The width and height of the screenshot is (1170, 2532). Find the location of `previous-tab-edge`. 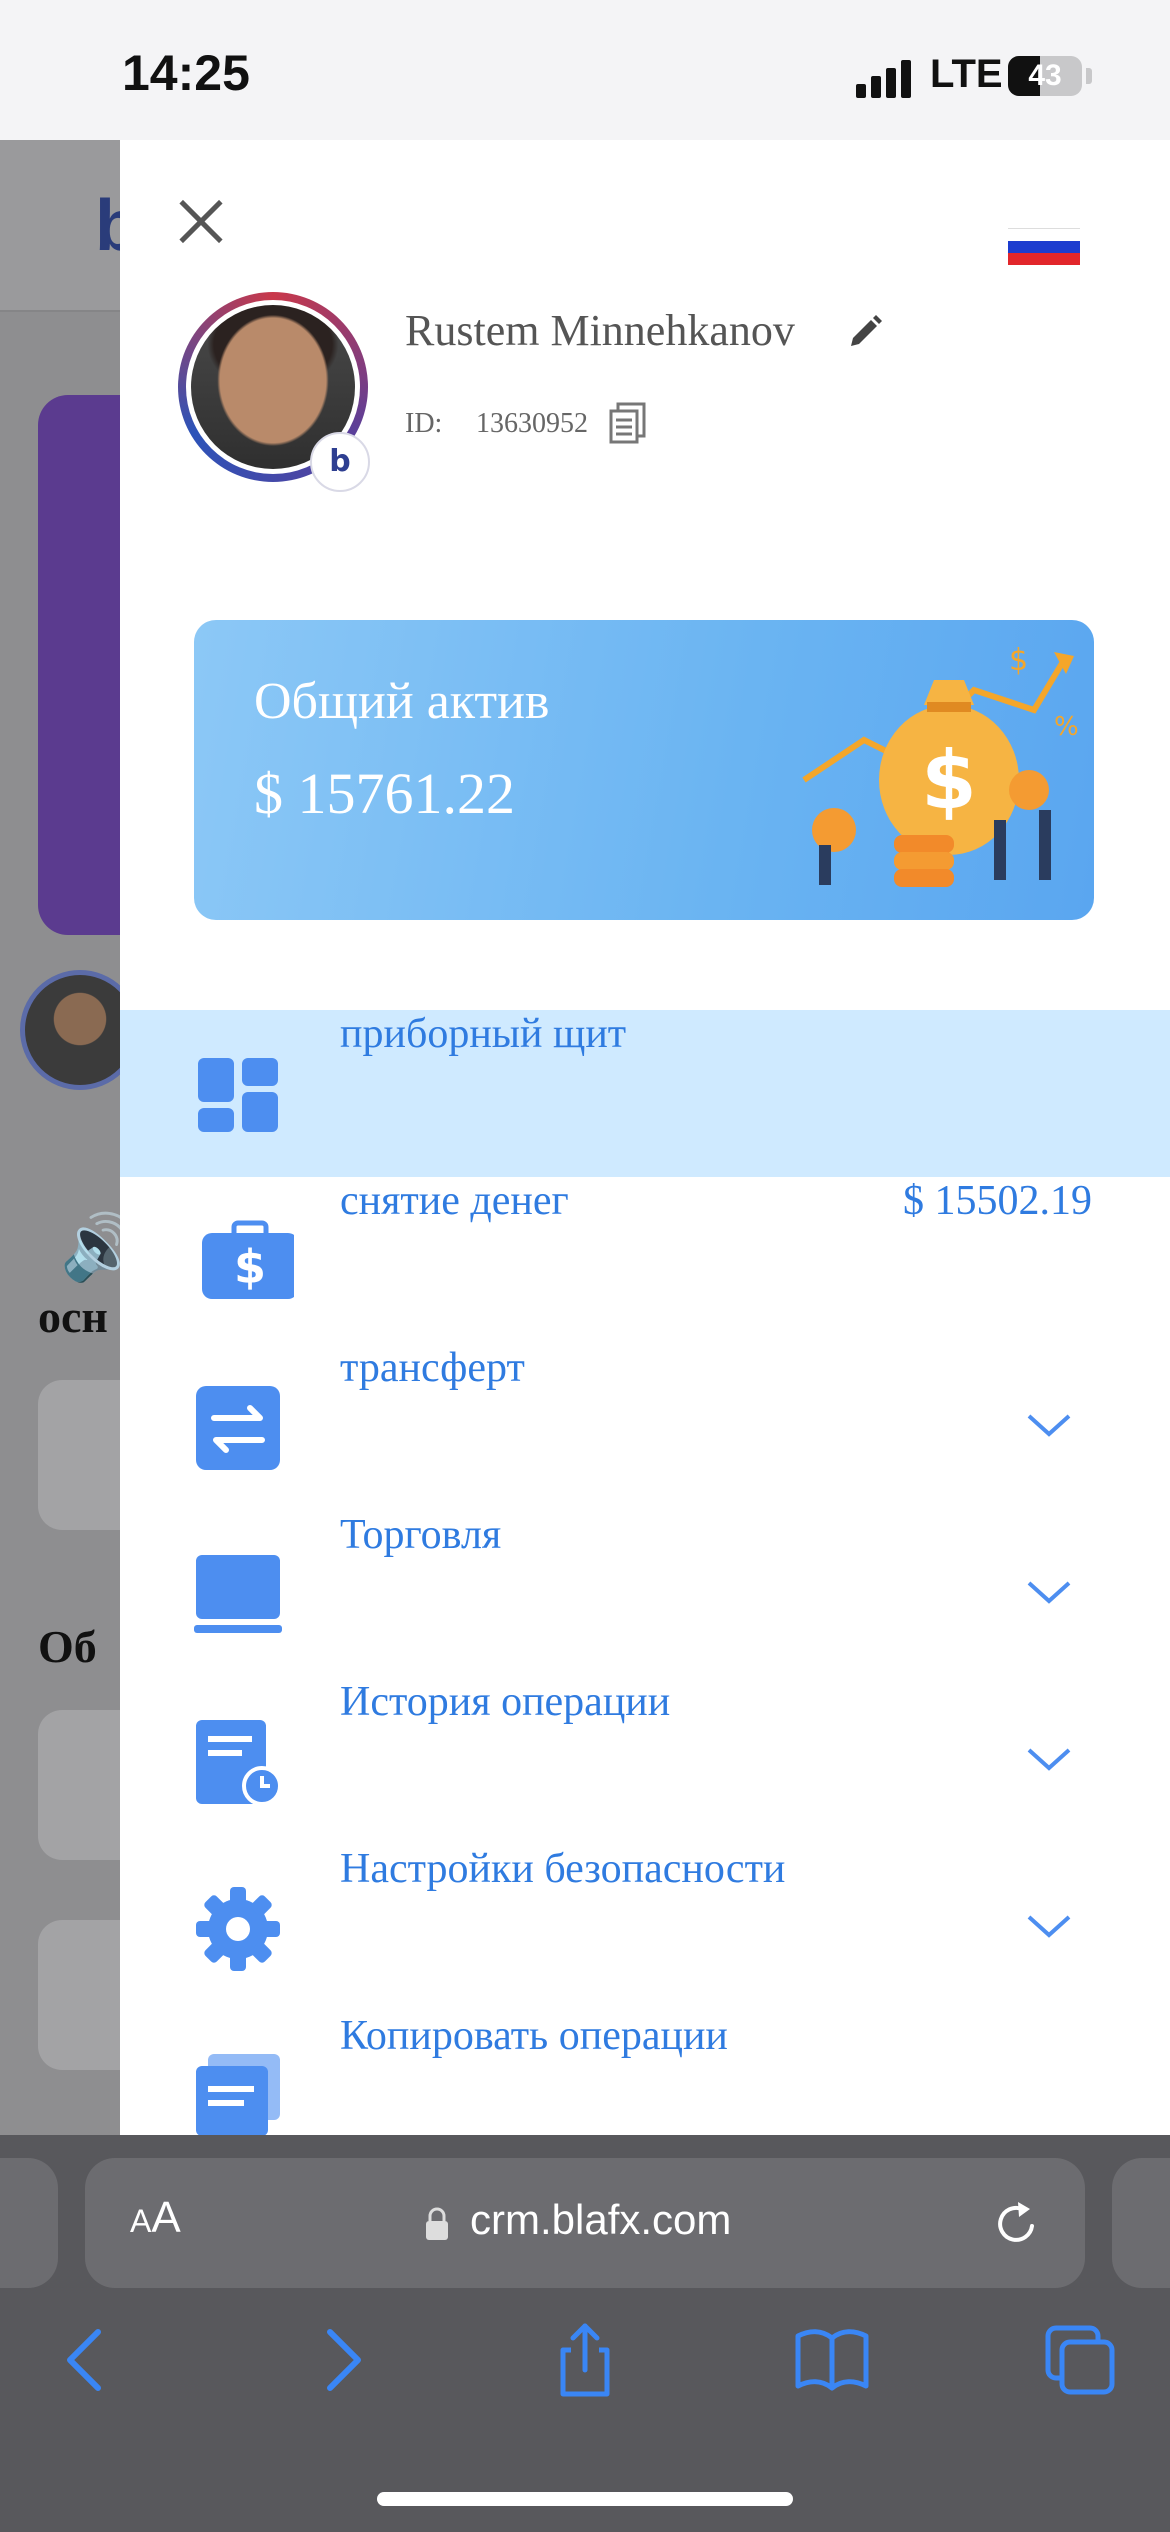

previous-tab-edge is located at coordinates (29, 2223).